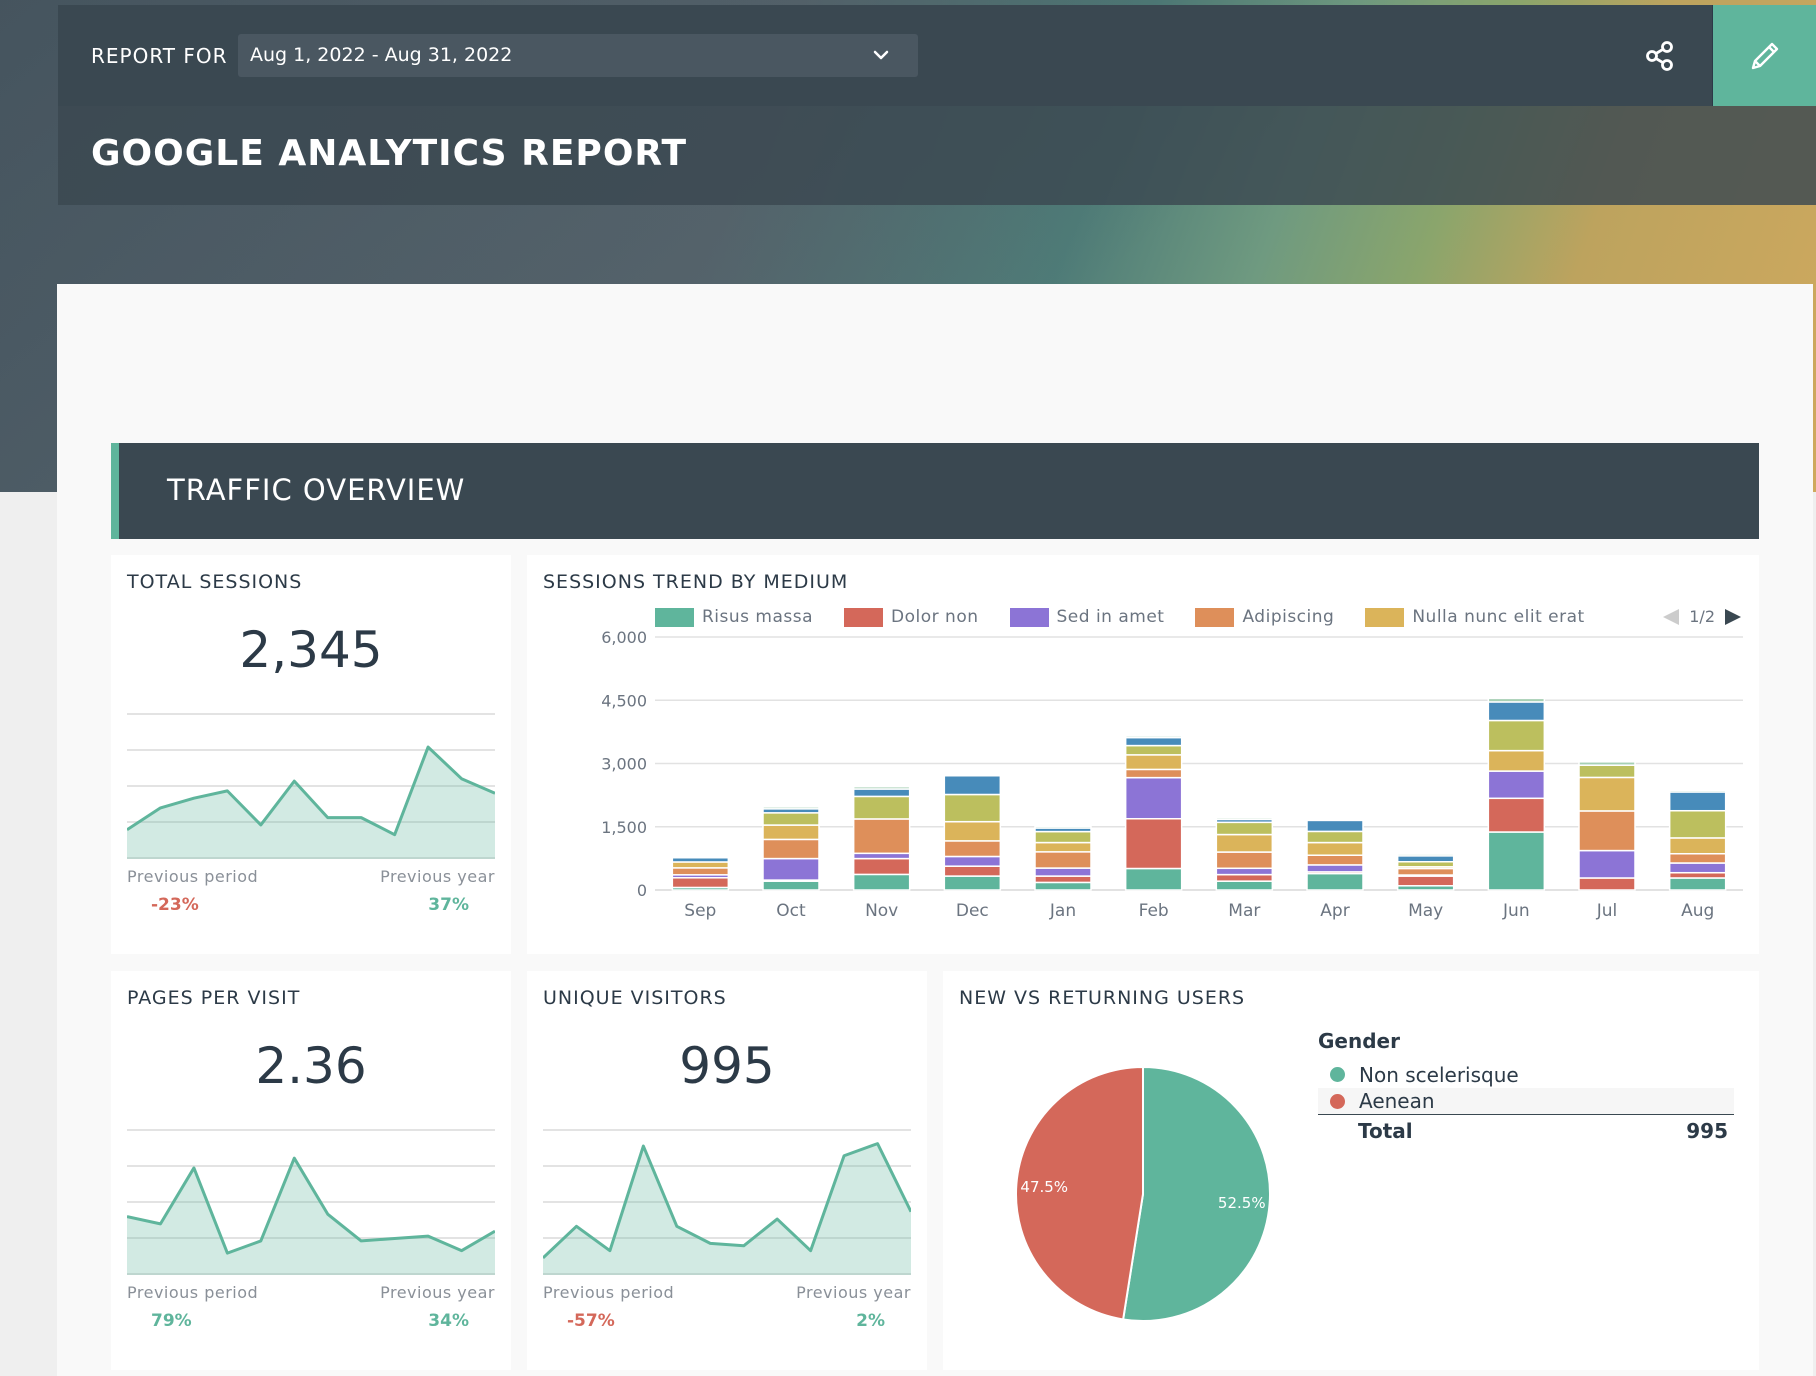 The width and height of the screenshot is (1816, 1376). What do you see at coordinates (1707, 1131) in the screenshot?
I see `pie-total-value: 995` at bounding box center [1707, 1131].